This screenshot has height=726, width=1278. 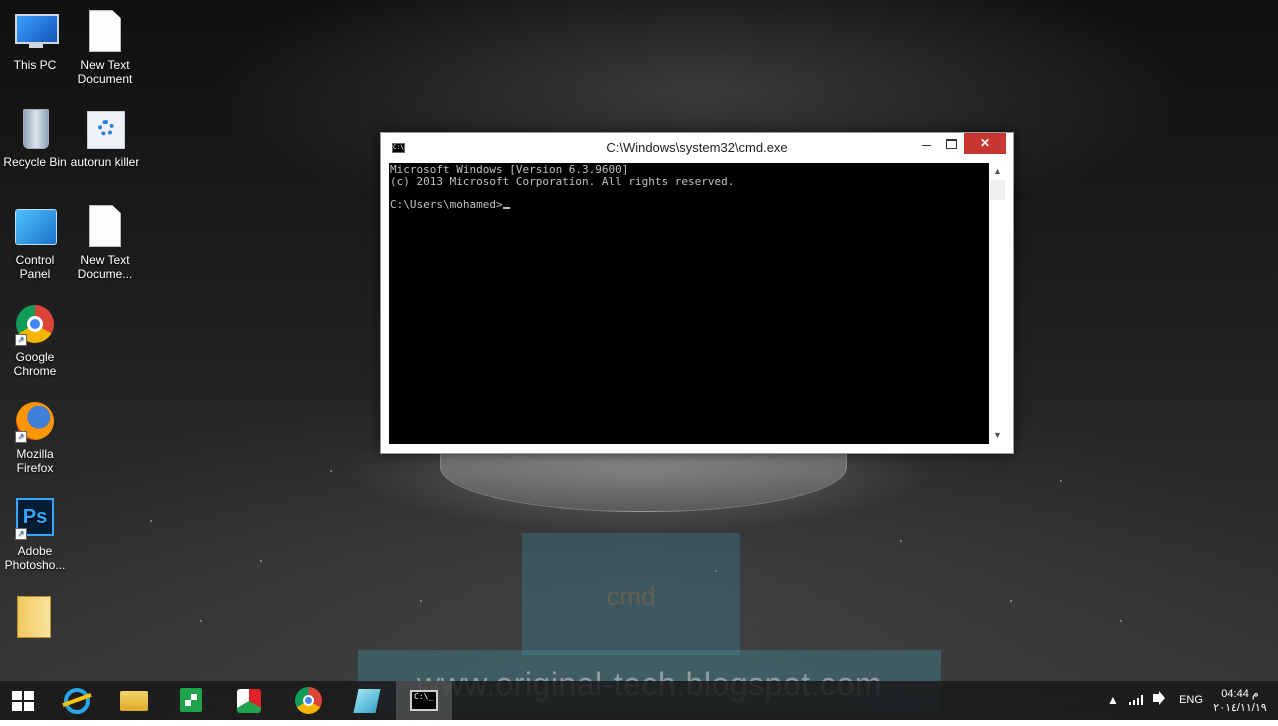 What do you see at coordinates (105, 72) in the screenshot?
I see `desktop-icon-label: New Text Document` at bounding box center [105, 72].